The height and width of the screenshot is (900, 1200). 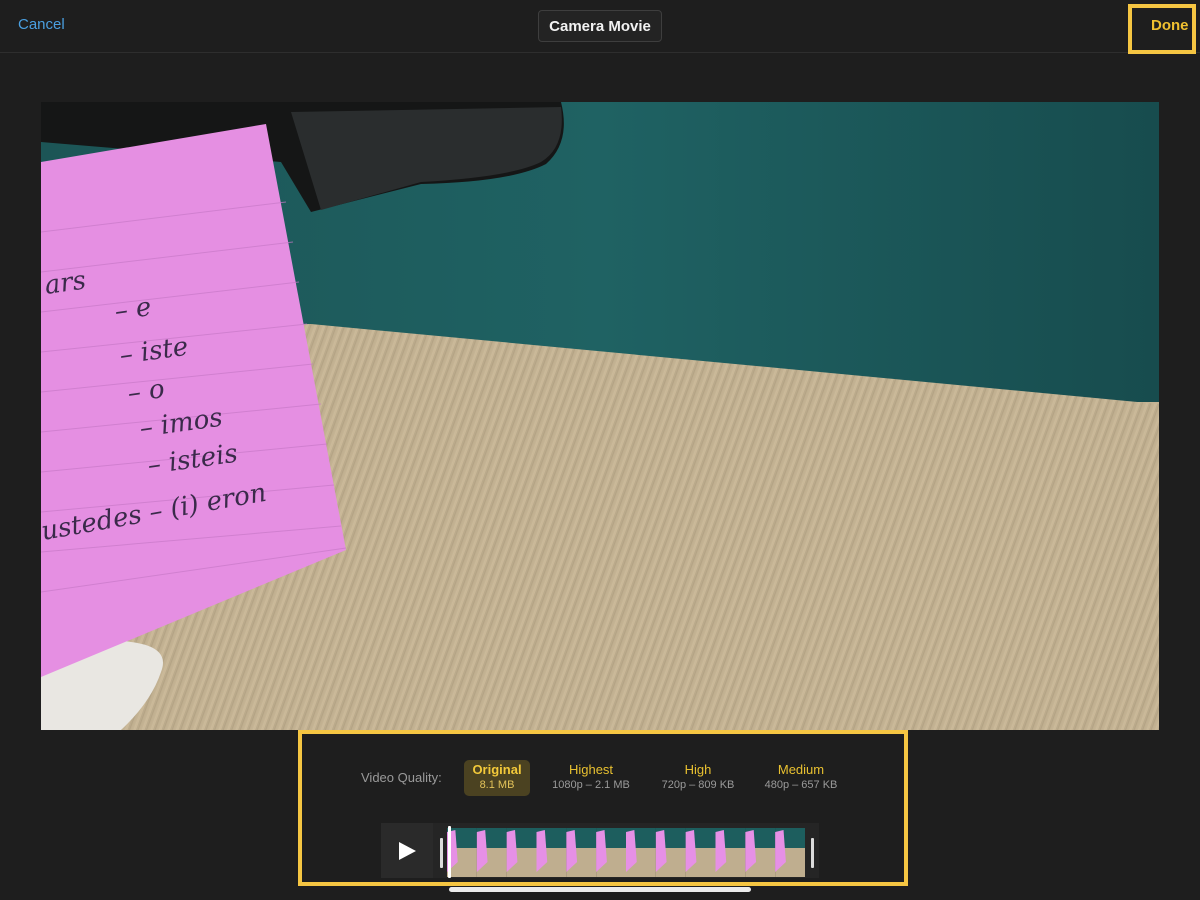 What do you see at coordinates (65, 282) in the screenshot?
I see `note-text-line: ars` at bounding box center [65, 282].